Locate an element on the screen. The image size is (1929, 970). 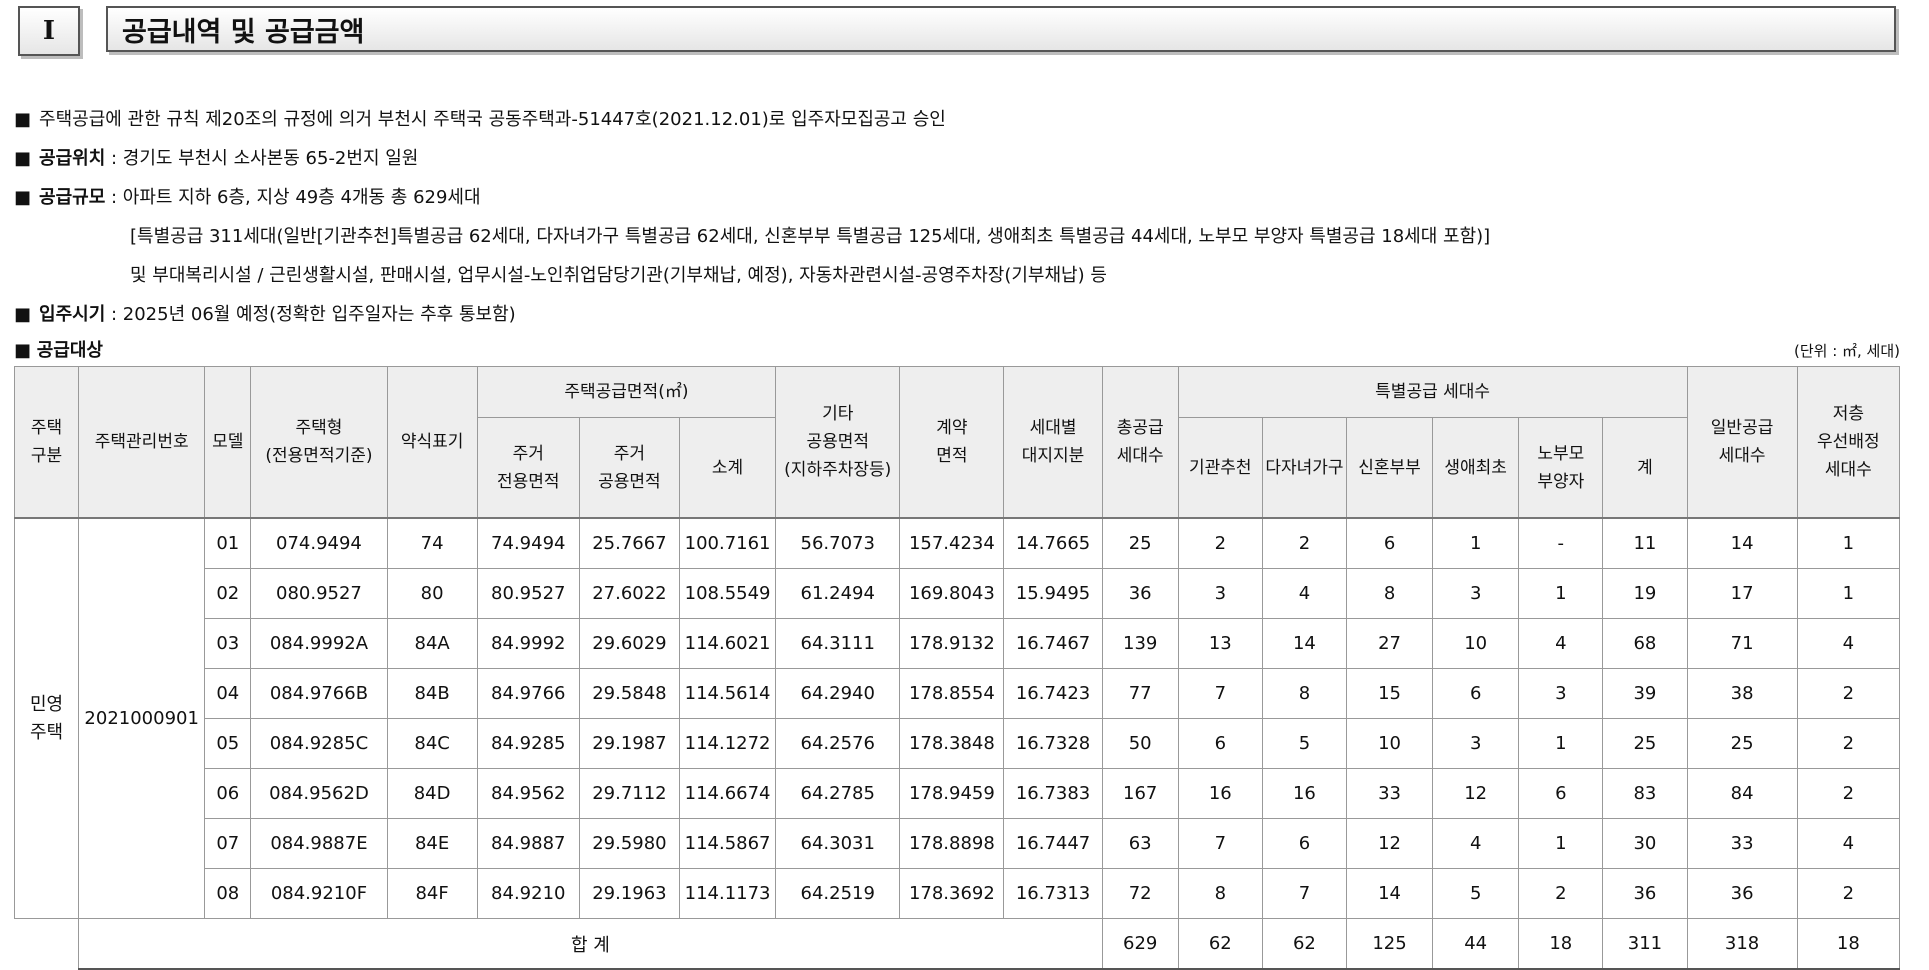
land-share-cell: 16.7467 is located at coordinates (1053, 643).